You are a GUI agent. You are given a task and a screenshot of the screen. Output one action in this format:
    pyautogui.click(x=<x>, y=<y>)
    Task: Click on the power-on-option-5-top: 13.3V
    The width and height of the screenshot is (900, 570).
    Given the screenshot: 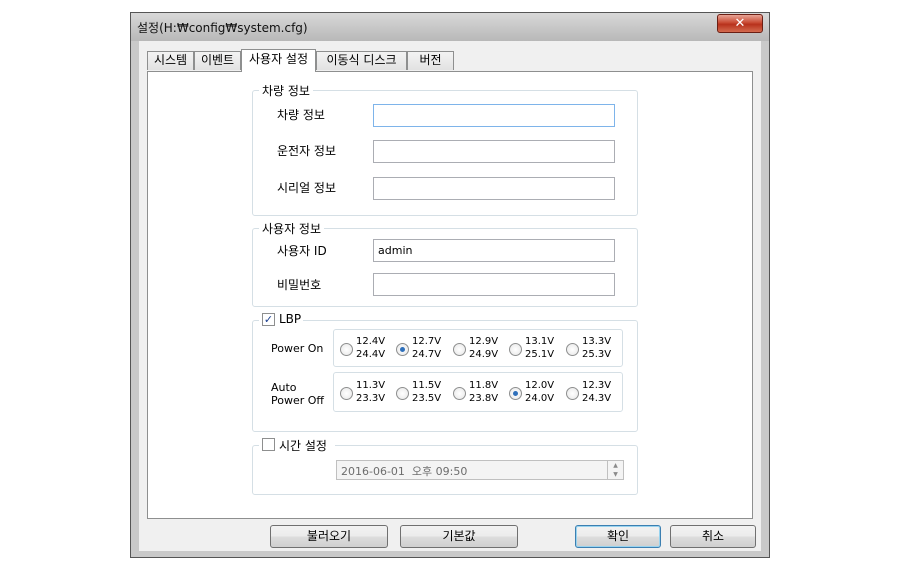 What is the action you would take?
    pyautogui.click(x=597, y=341)
    